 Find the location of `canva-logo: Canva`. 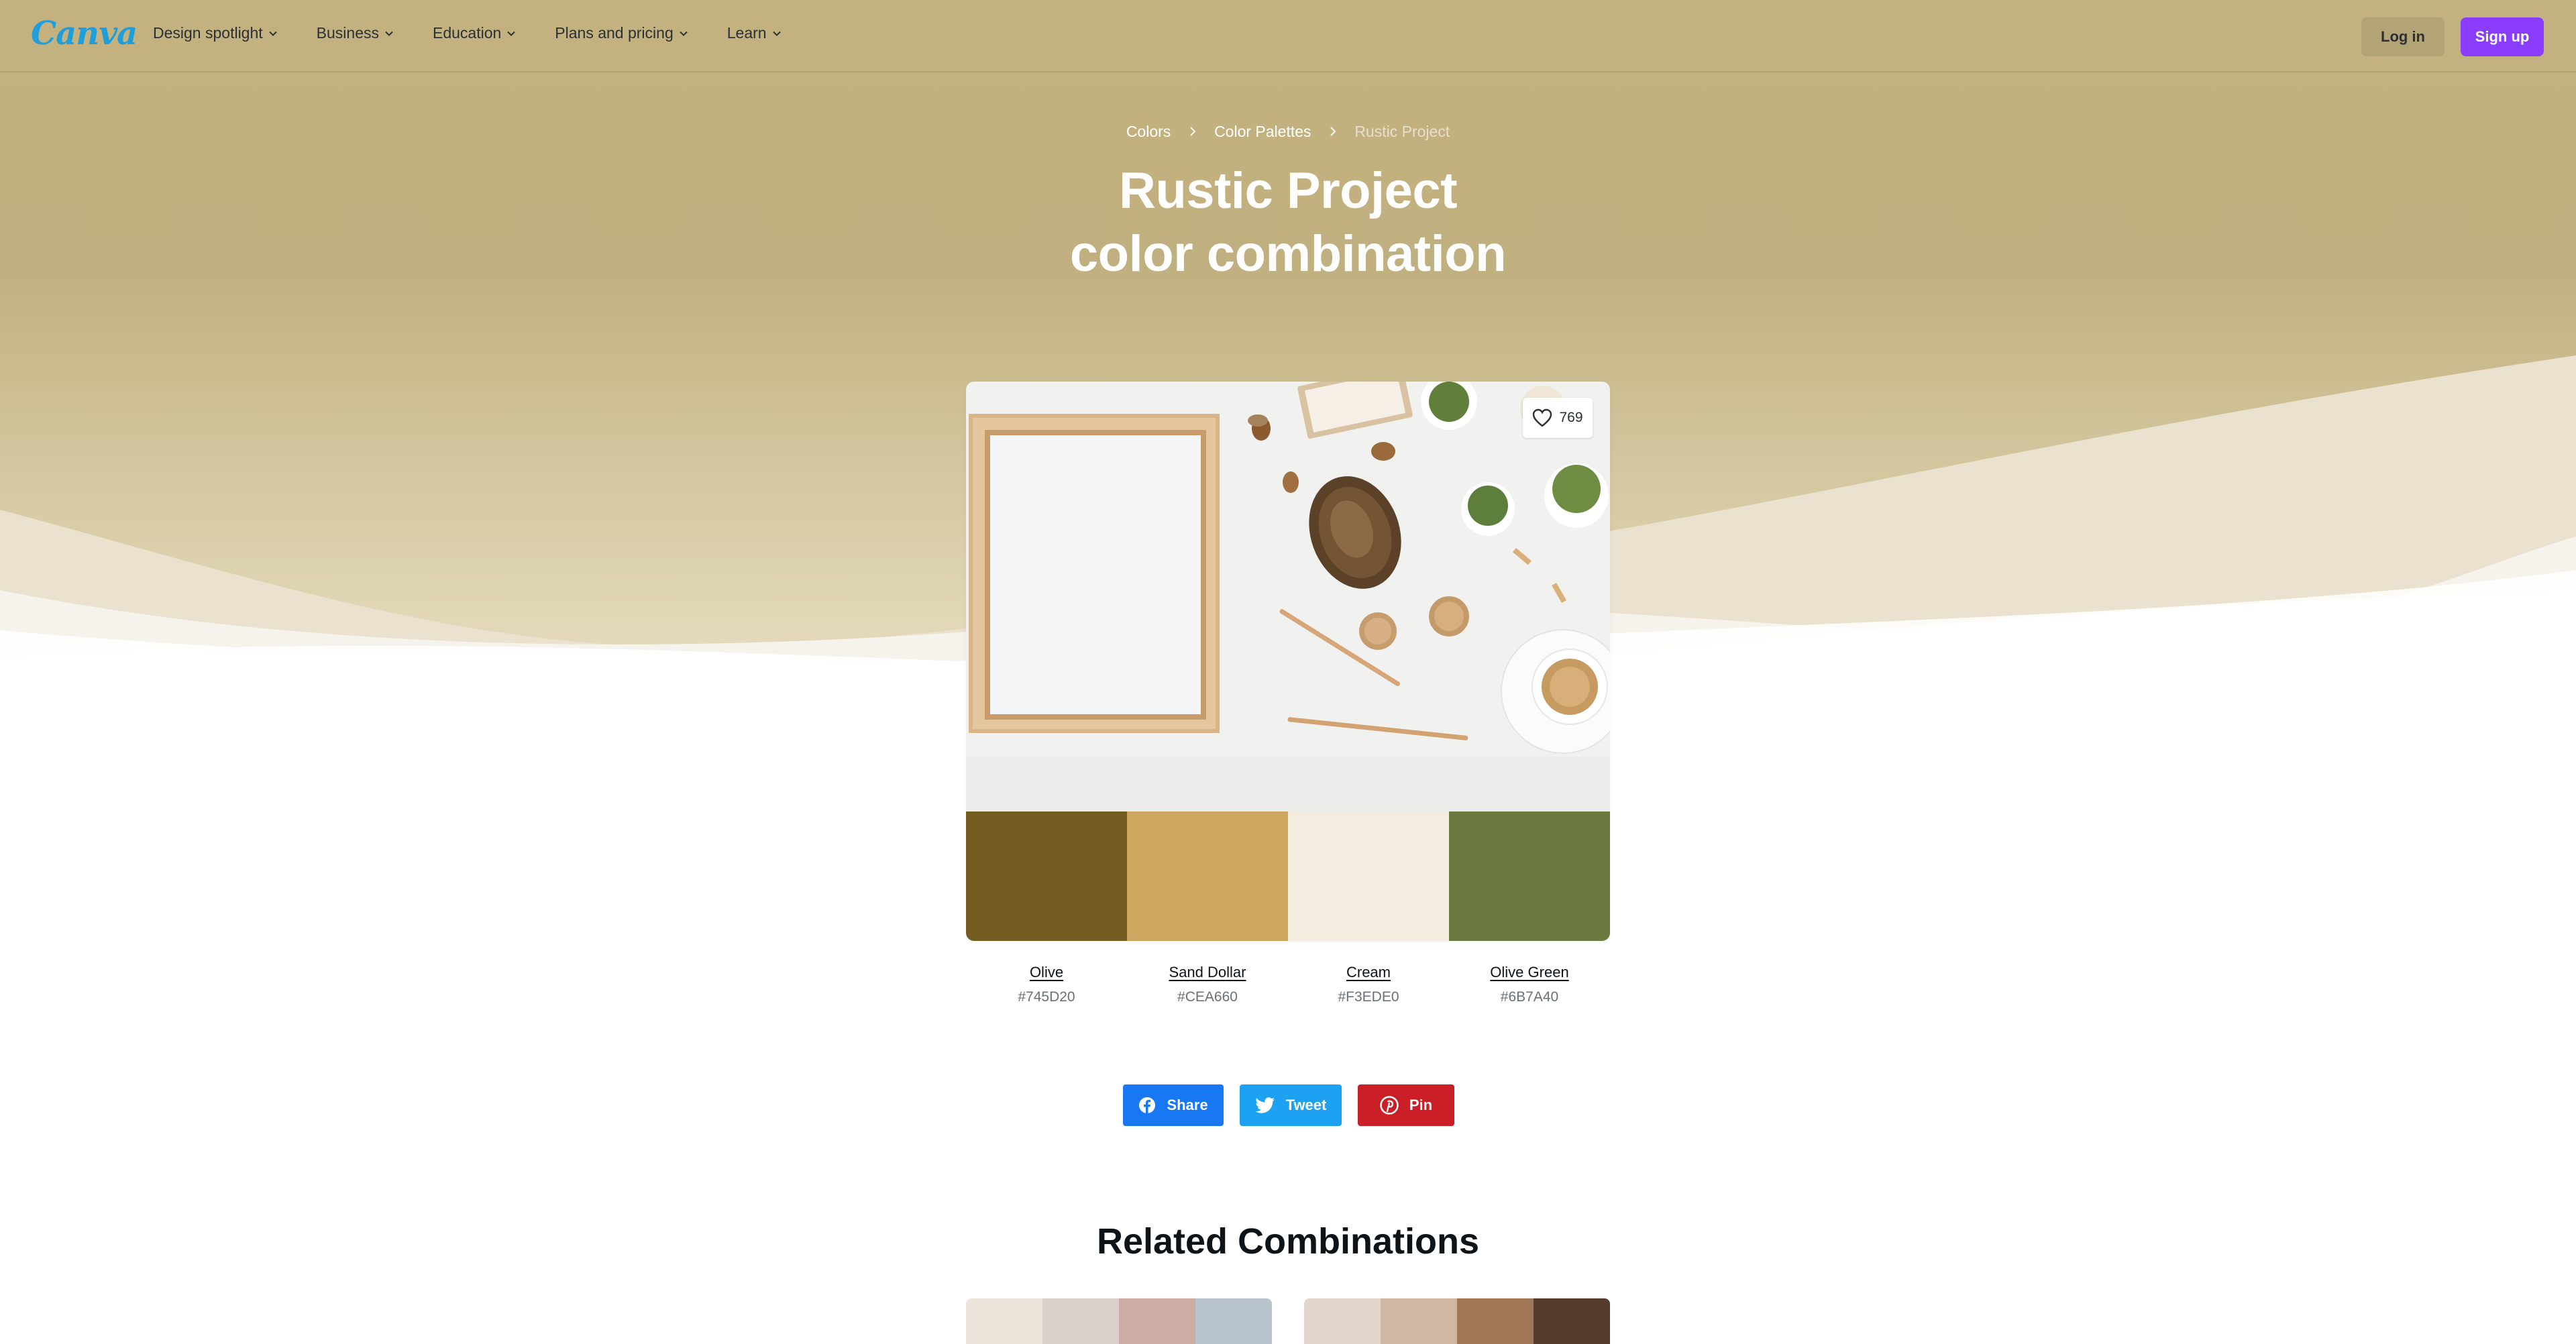

canva-logo: Canva is located at coordinates (84, 33).